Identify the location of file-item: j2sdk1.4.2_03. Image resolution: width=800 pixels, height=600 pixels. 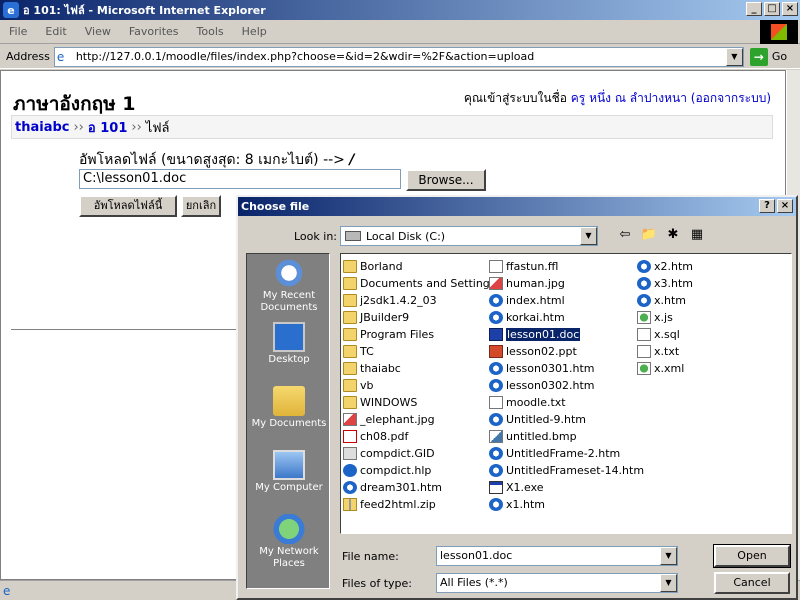
(419, 300).